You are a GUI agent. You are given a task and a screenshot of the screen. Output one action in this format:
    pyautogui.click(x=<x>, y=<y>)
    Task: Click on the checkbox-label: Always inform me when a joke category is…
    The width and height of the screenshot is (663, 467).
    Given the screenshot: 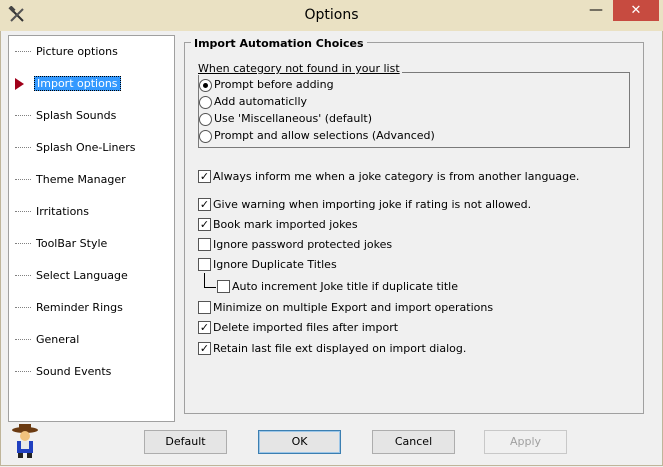 What is the action you would take?
    pyautogui.click(x=396, y=176)
    